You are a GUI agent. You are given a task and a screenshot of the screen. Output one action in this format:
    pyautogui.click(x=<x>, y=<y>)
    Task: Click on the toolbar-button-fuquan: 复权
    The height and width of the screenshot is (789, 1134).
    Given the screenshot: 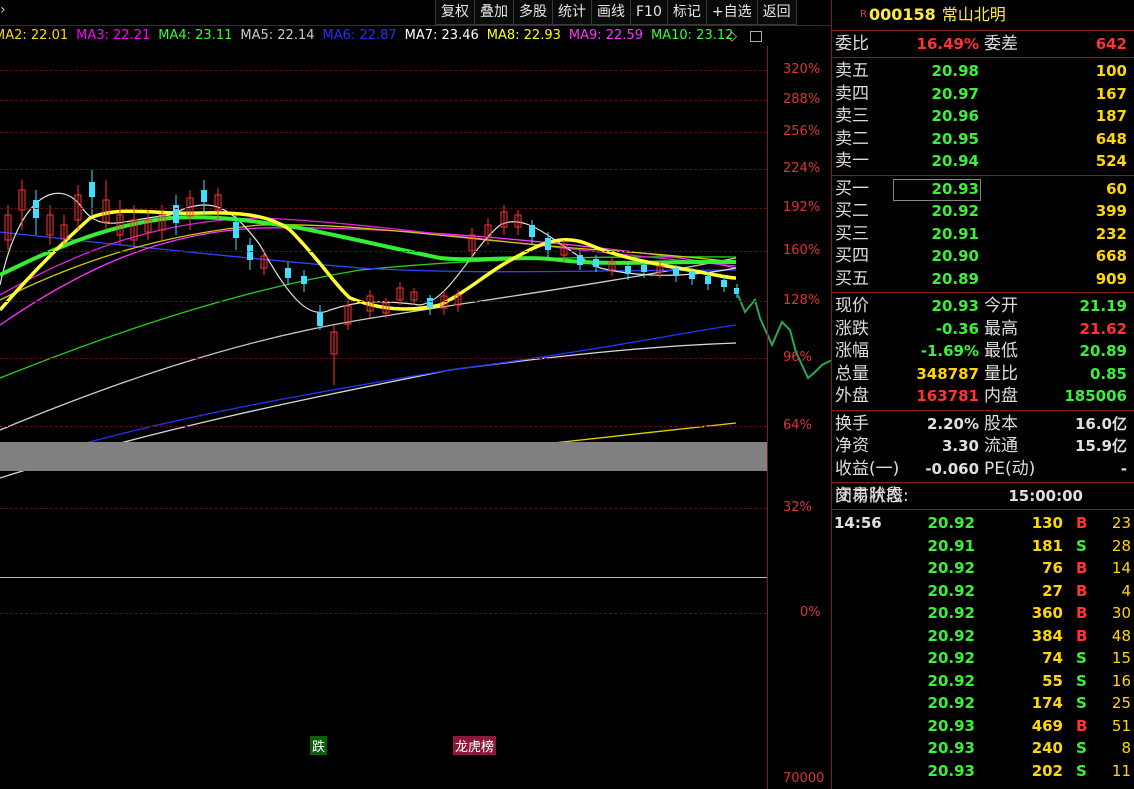 What is the action you would take?
    pyautogui.click(x=455, y=12)
    